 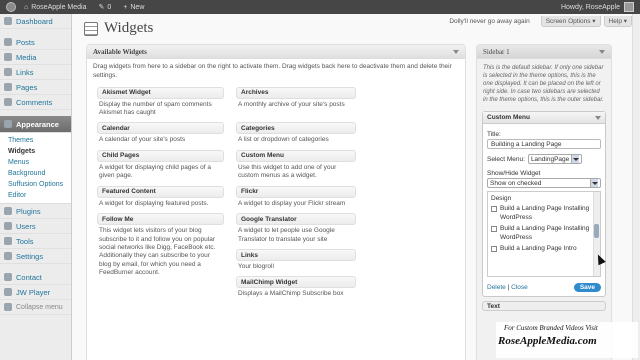 What do you see at coordinates (506, 159) in the screenshot?
I see `select-menu-label: Select Menu:` at bounding box center [506, 159].